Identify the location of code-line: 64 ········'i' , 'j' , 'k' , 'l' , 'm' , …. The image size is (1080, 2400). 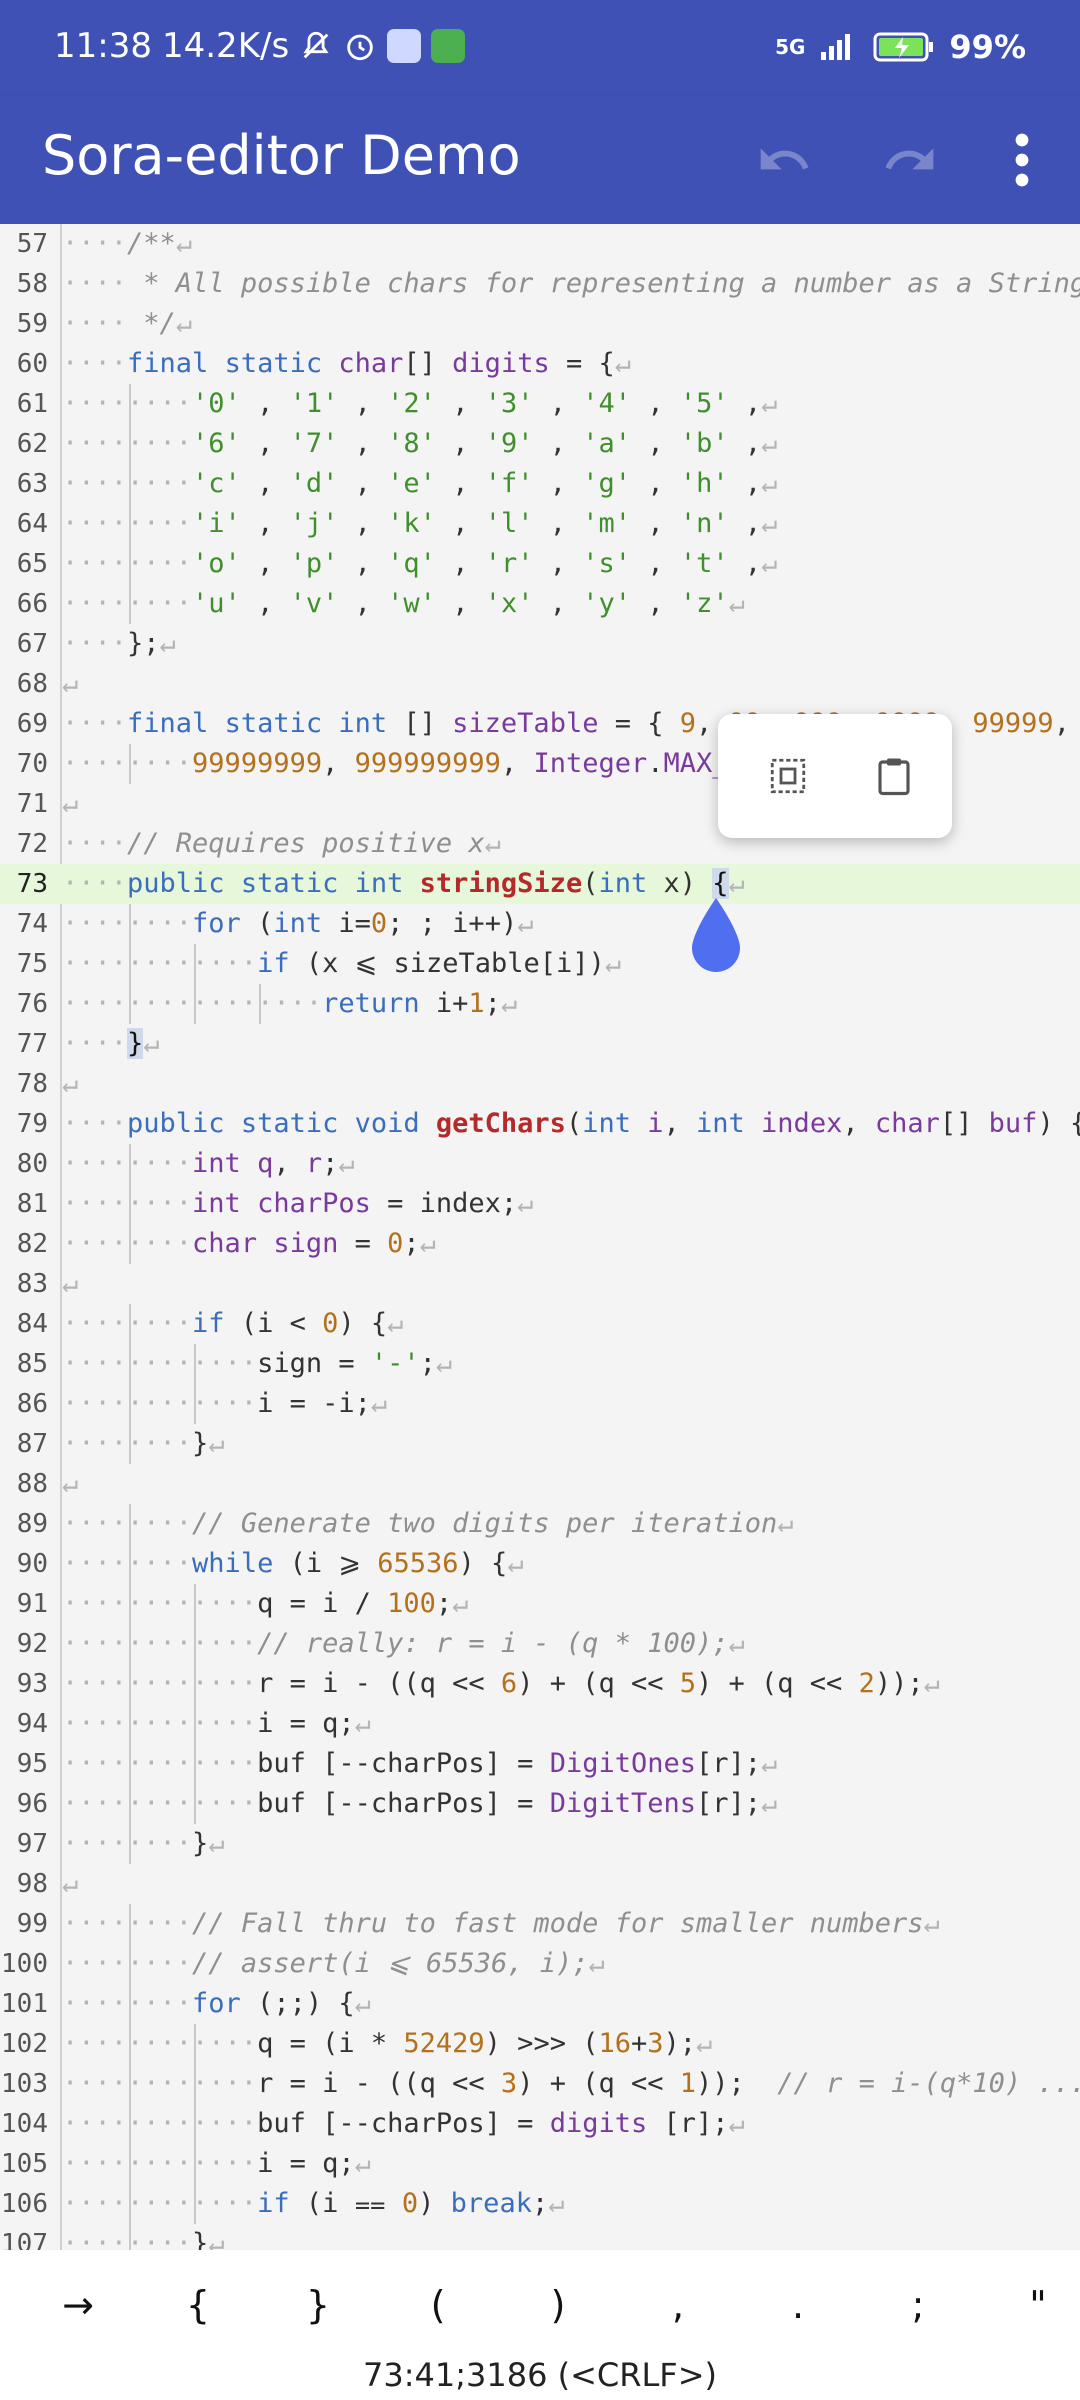
(540, 524).